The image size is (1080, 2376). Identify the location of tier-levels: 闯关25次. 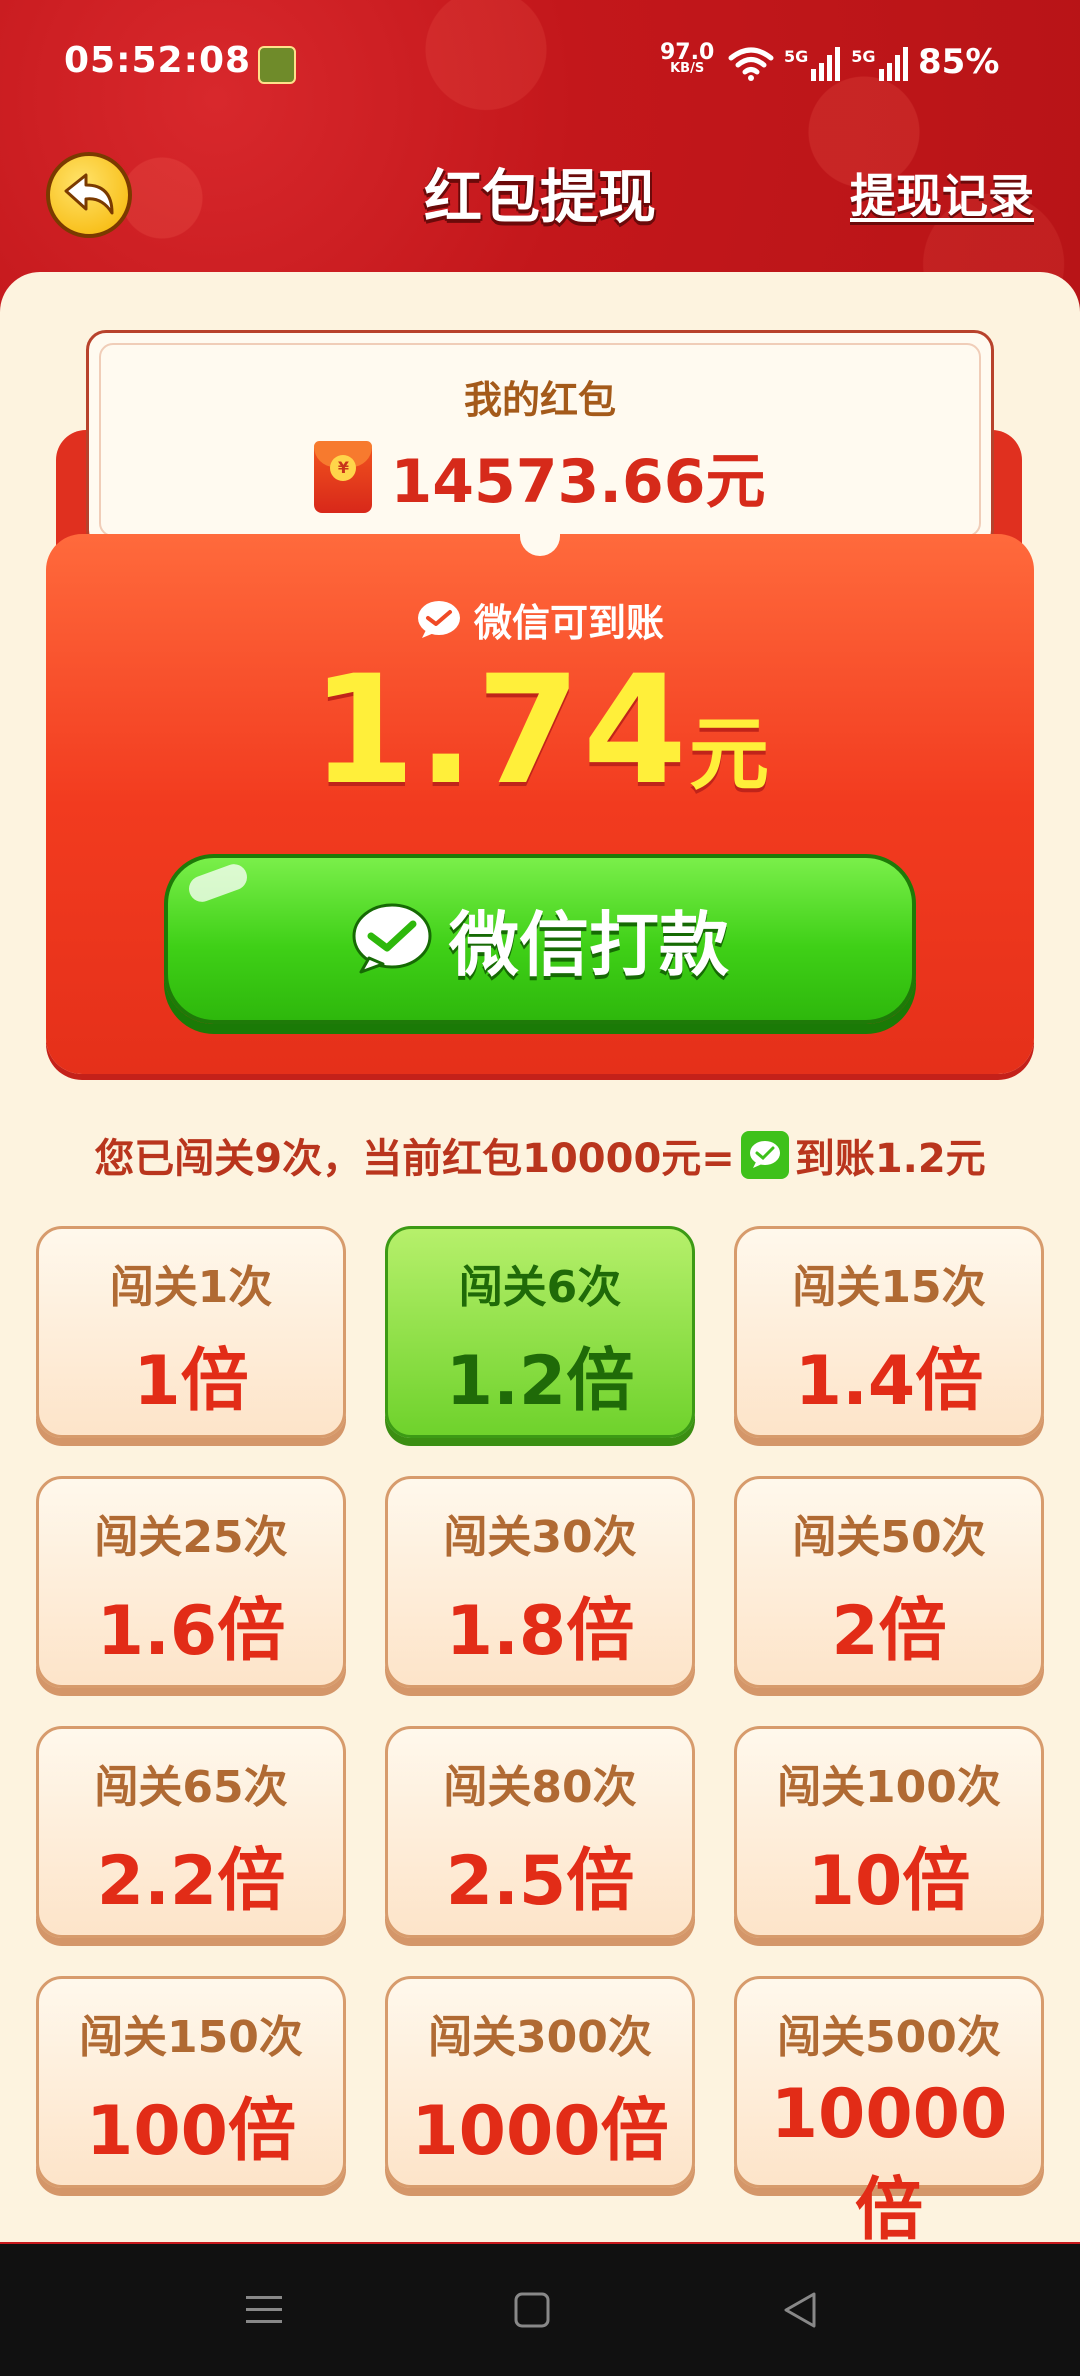
(191, 1537).